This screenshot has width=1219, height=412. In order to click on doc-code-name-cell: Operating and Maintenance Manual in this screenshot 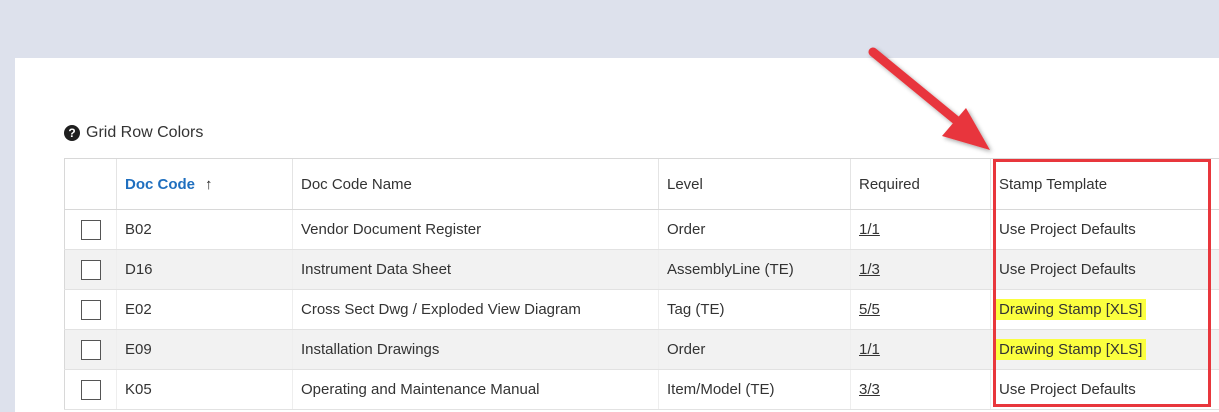, I will do `click(475, 389)`.